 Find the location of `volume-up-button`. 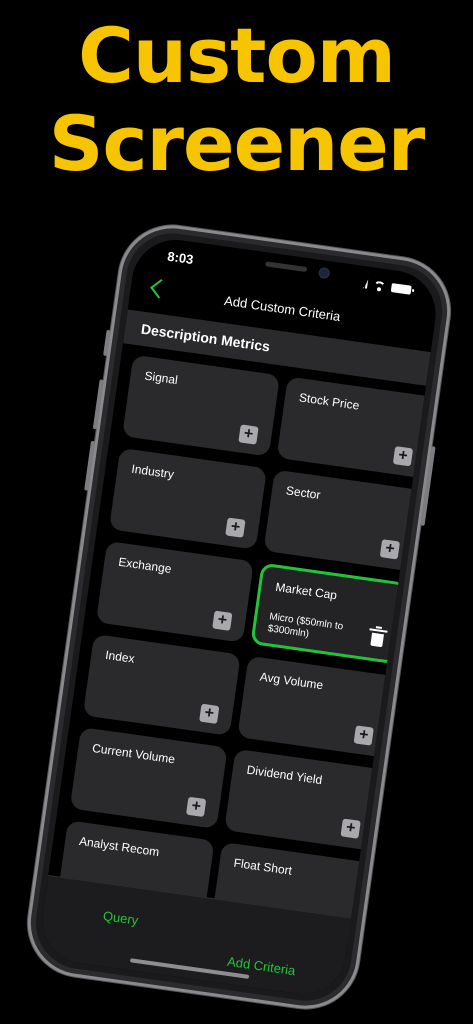

volume-up-button is located at coordinates (98, 404).